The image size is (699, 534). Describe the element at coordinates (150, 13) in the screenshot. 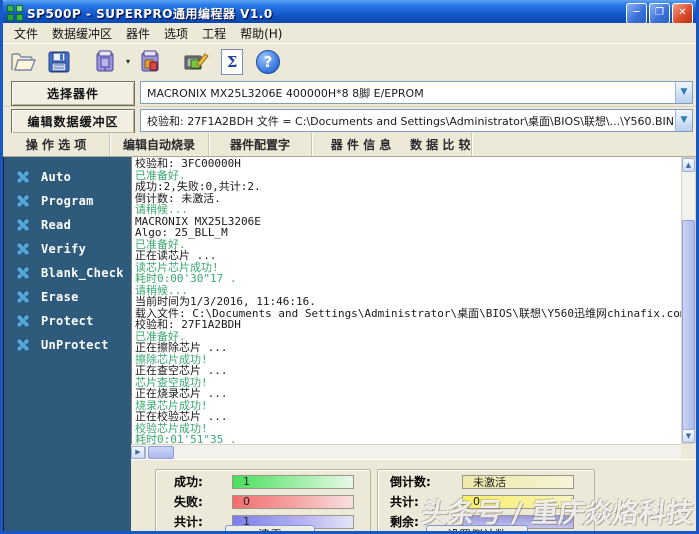

I see `window-title: SP500P - SUPERPRO通用编程器 V1.0` at that location.